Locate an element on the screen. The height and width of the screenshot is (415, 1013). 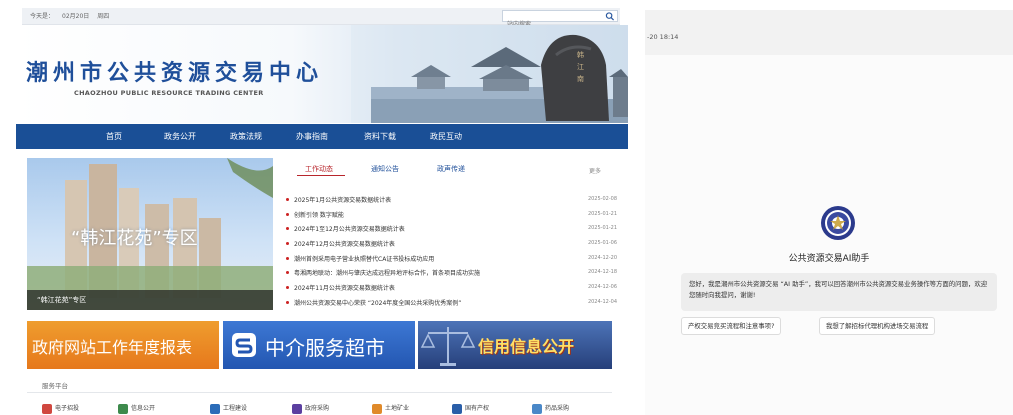
site-title: 潮州市公共资源交易中心 is located at coordinates (175, 73).